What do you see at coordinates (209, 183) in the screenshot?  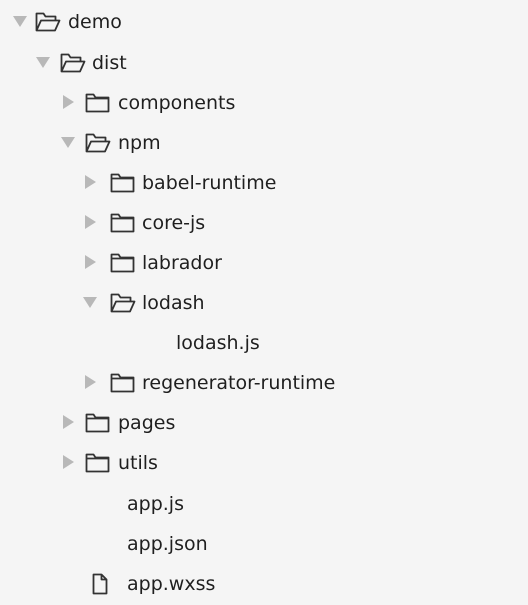 I see `tree-item-label: babel-runtime` at bounding box center [209, 183].